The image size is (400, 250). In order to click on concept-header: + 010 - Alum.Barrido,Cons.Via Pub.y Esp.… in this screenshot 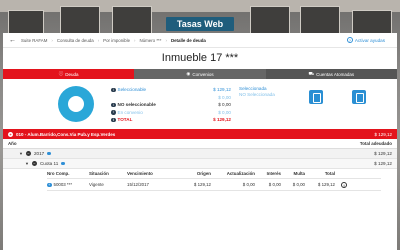, I will do `click(200, 134)`.